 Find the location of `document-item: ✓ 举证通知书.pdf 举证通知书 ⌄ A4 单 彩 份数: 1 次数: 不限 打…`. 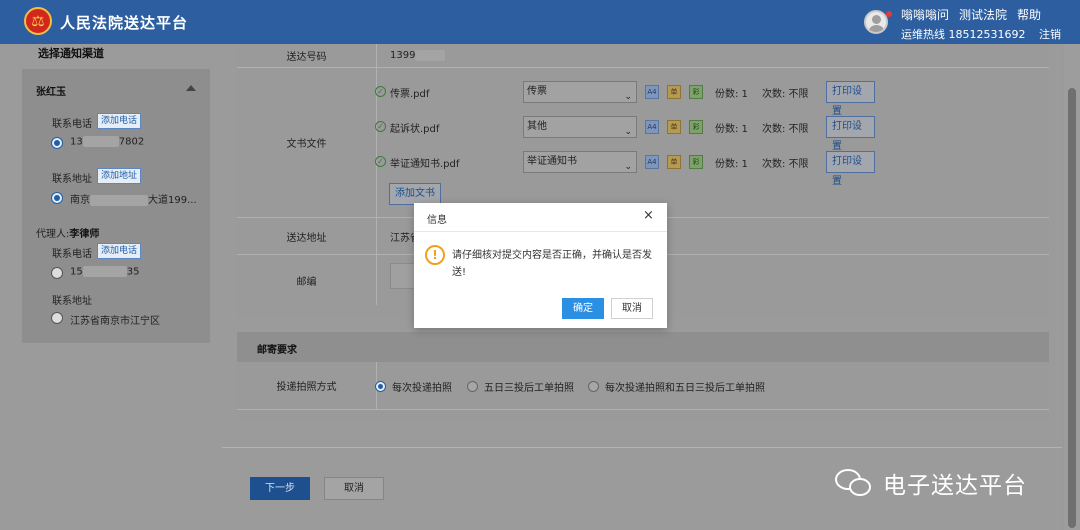

document-item: ✓ 举证通知书.pdf 举证通知书 ⌄ A4 单 彩 份数: 1 次数: 不限 打… is located at coordinates (625, 169).